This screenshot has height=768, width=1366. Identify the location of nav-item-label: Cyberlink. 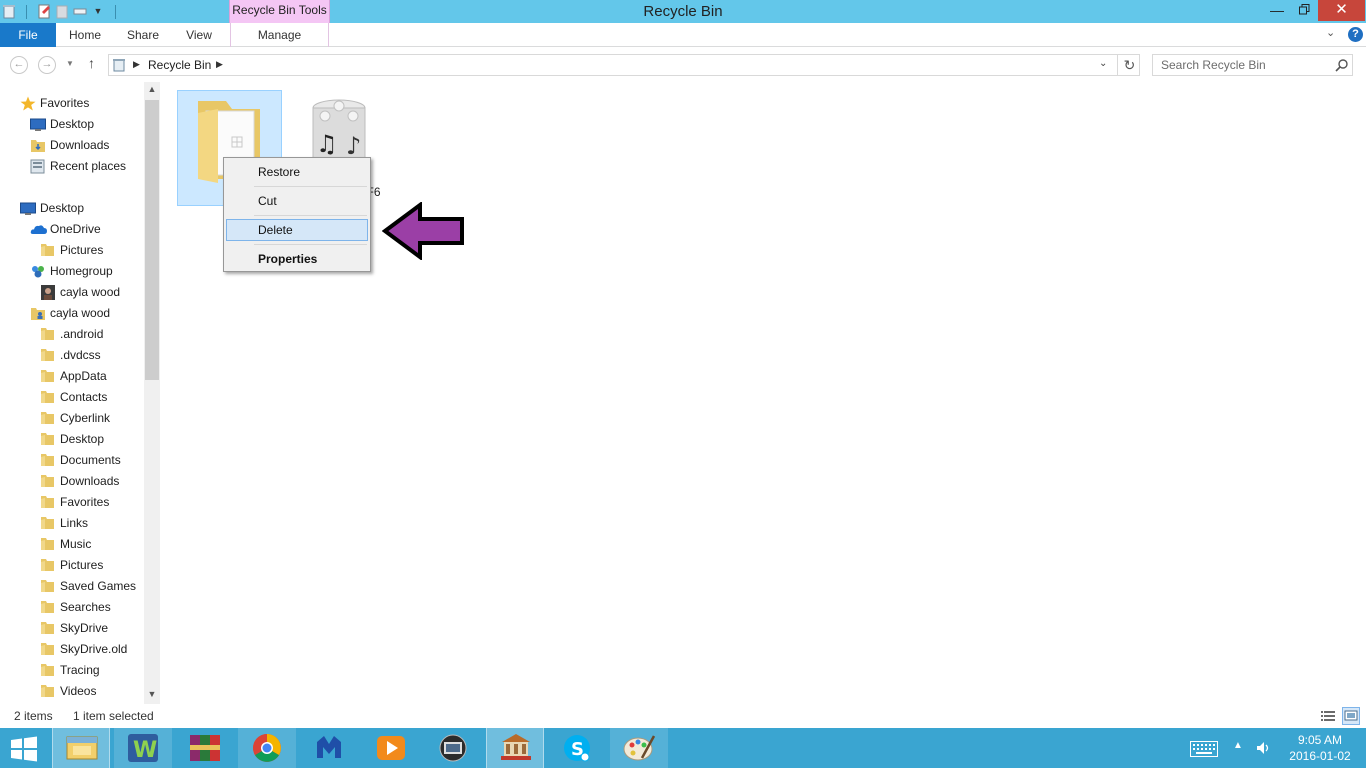
(85, 418).